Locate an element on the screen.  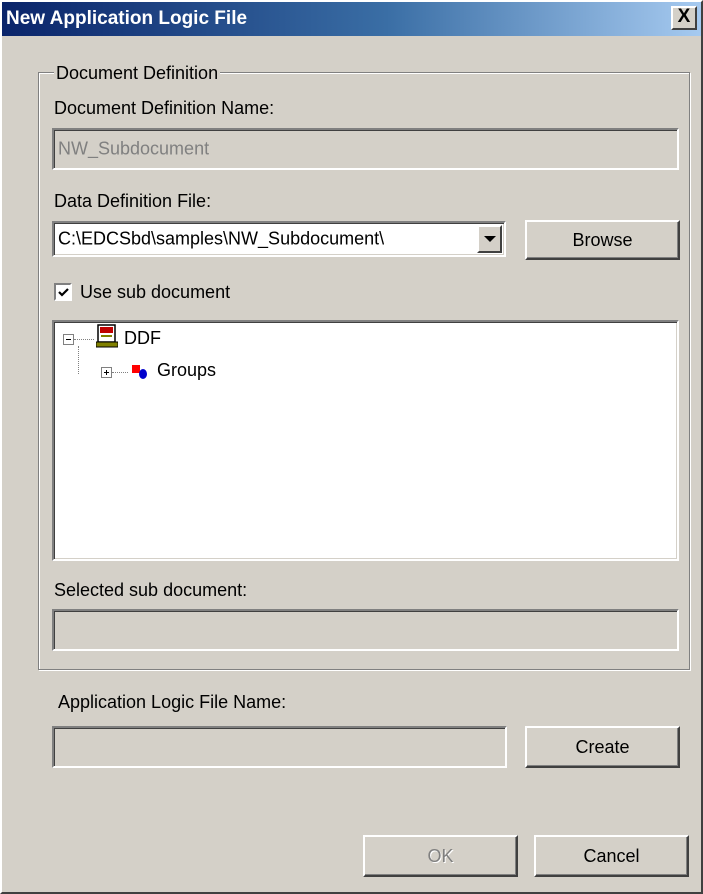
expand-icon is located at coordinates (106, 372).